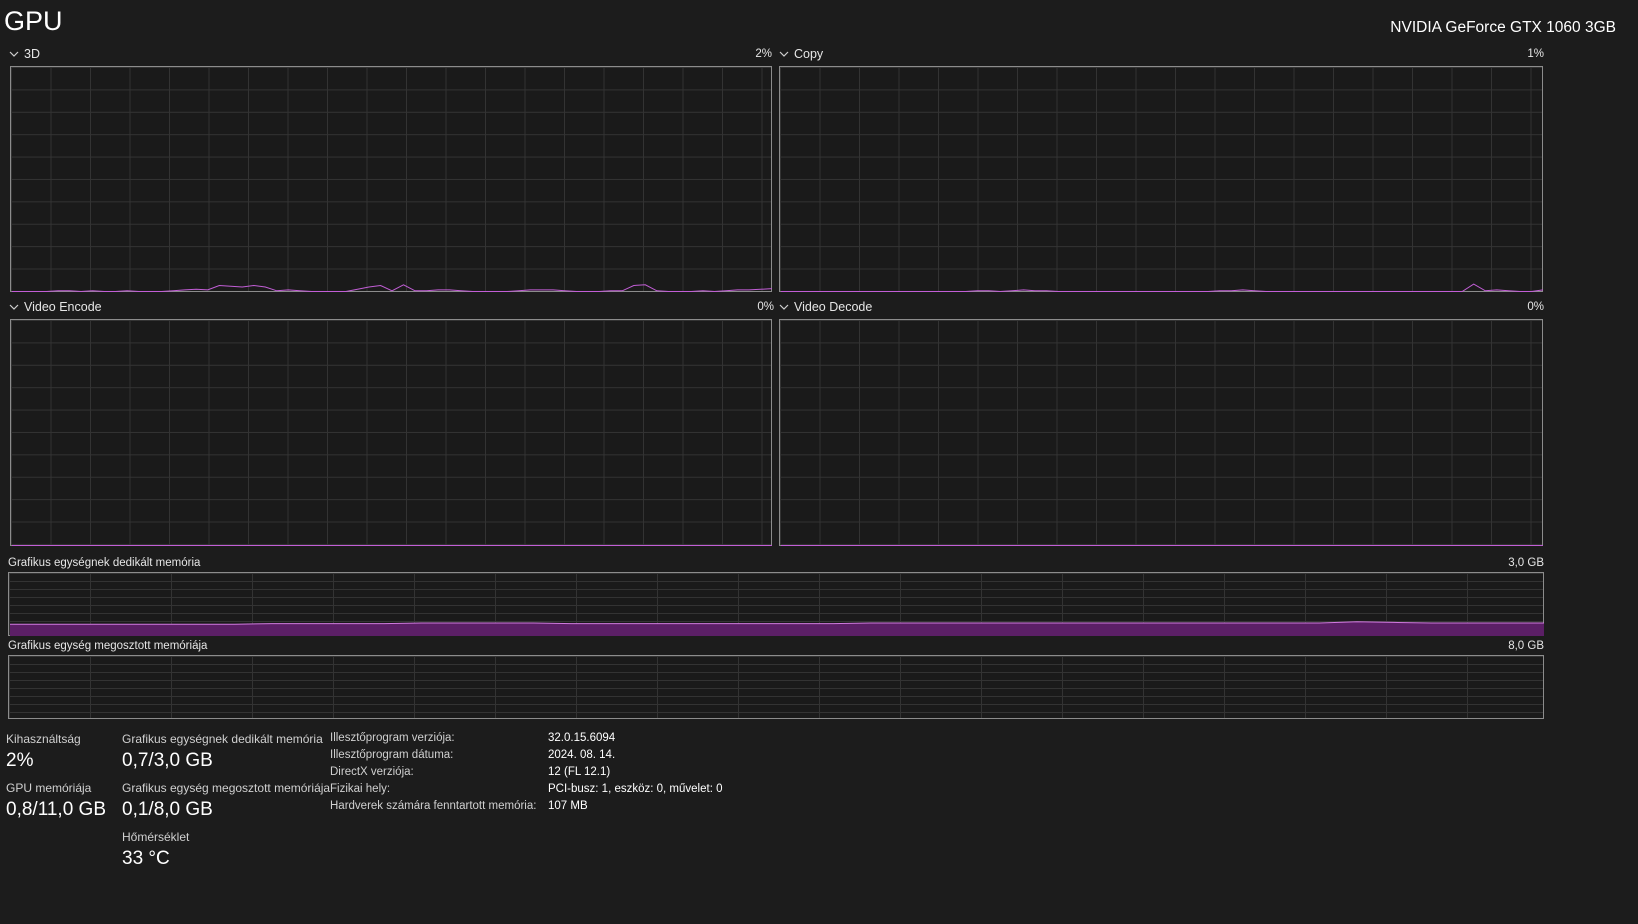 This screenshot has width=1638, height=924. What do you see at coordinates (391, 432) in the screenshot?
I see `engine-graph-video-encode` at bounding box center [391, 432].